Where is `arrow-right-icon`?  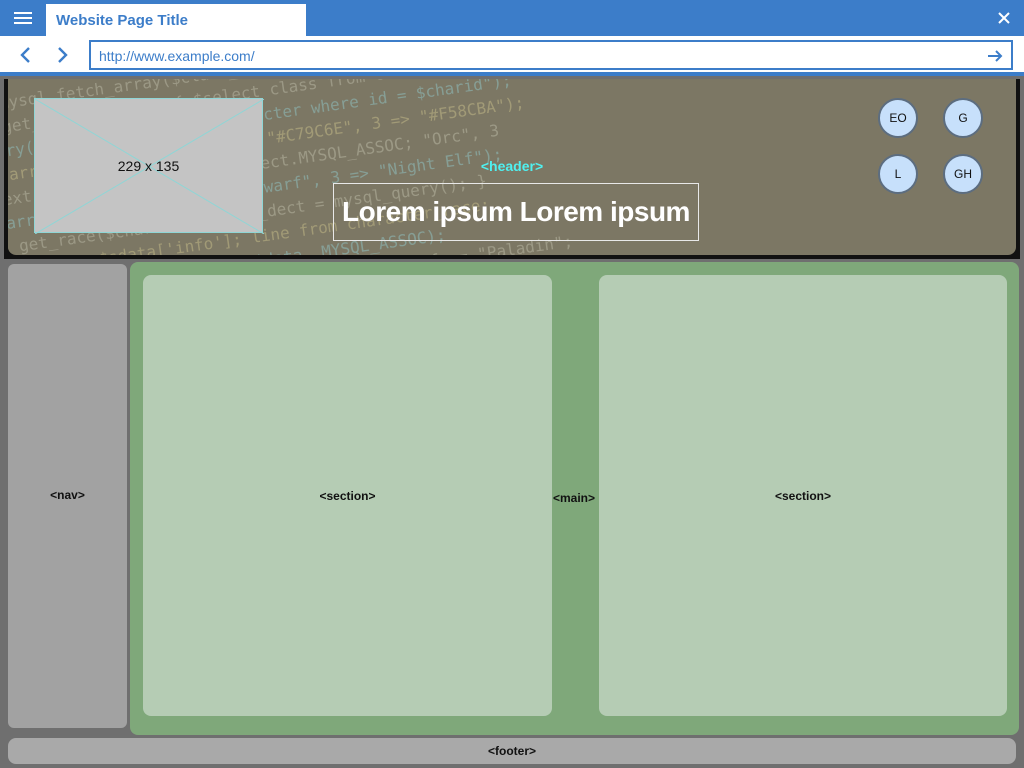 arrow-right-icon is located at coordinates (995, 56).